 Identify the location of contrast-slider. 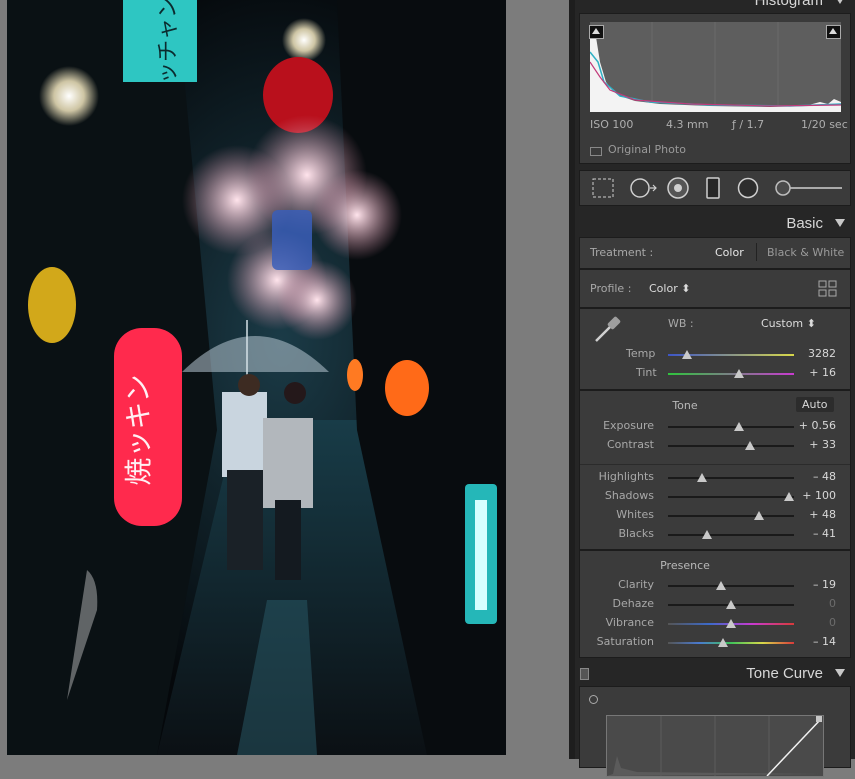
(731, 445).